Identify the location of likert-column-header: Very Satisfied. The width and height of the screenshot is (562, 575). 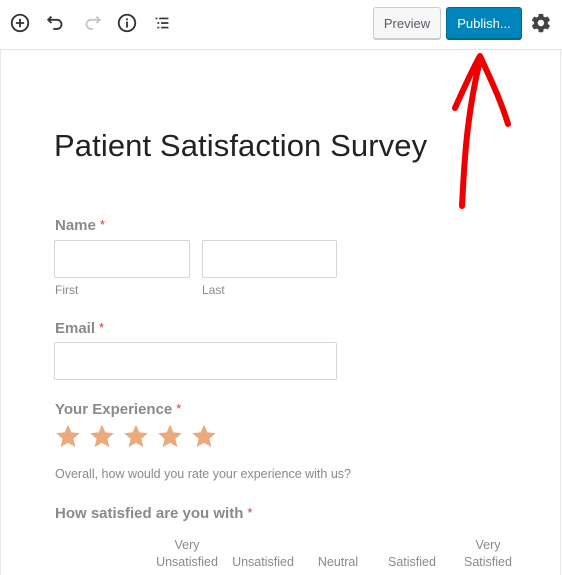
(488, 554).